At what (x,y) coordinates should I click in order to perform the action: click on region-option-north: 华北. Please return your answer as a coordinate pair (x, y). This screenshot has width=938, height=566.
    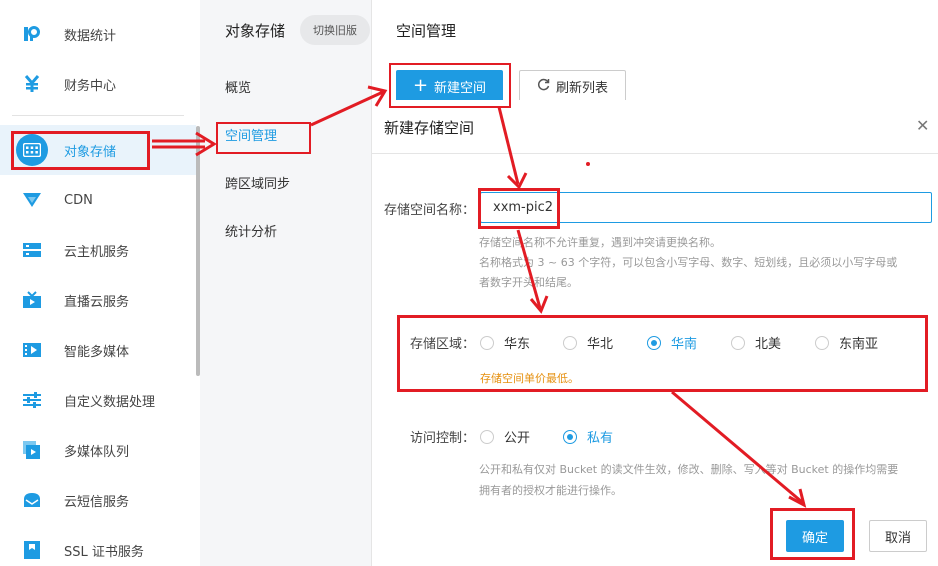
    Looking at the image, I should click on (588, 342).